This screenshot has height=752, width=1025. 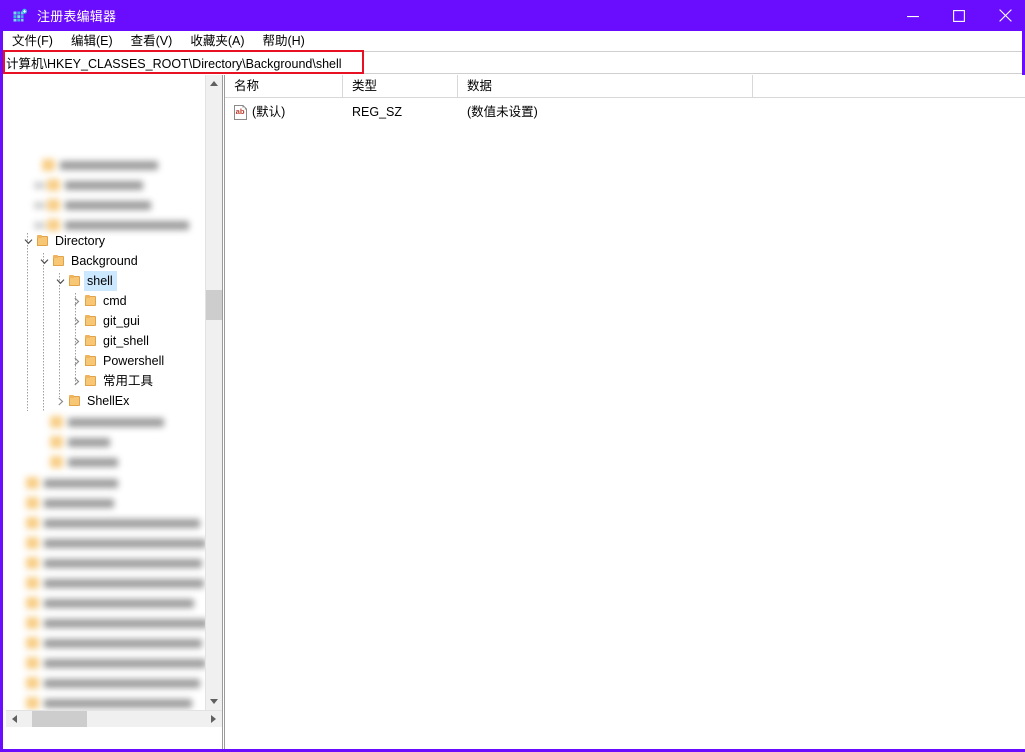 I want to click on tree-item-label: git_gui, so click(x=121, y=321).